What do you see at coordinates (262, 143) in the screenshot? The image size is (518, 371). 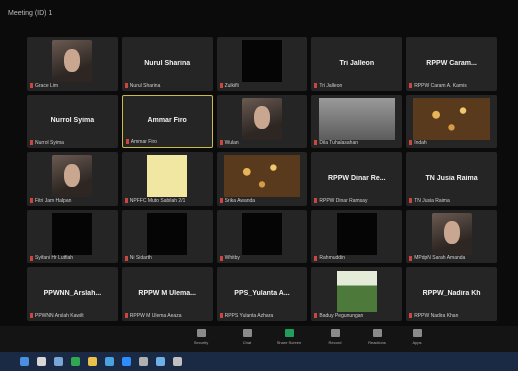 I see `participant-caption: Wulan` at bounding box center [262, 143].